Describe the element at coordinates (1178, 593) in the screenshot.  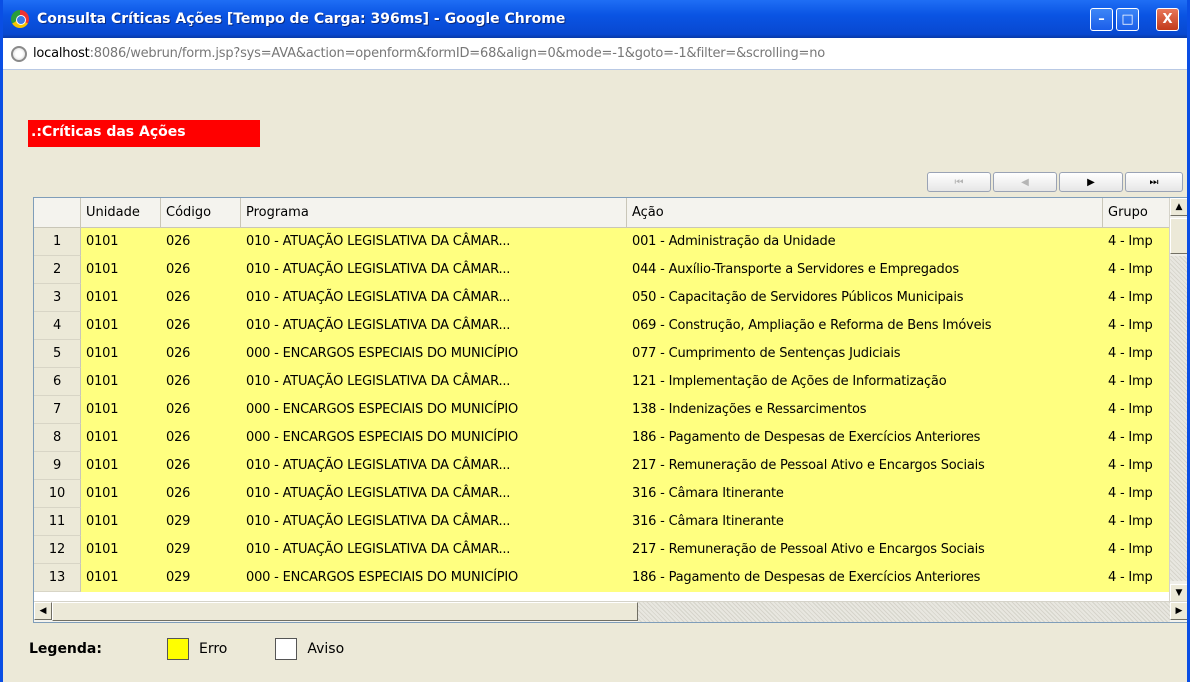
I see `scroll-down-button: ▼` at that location.